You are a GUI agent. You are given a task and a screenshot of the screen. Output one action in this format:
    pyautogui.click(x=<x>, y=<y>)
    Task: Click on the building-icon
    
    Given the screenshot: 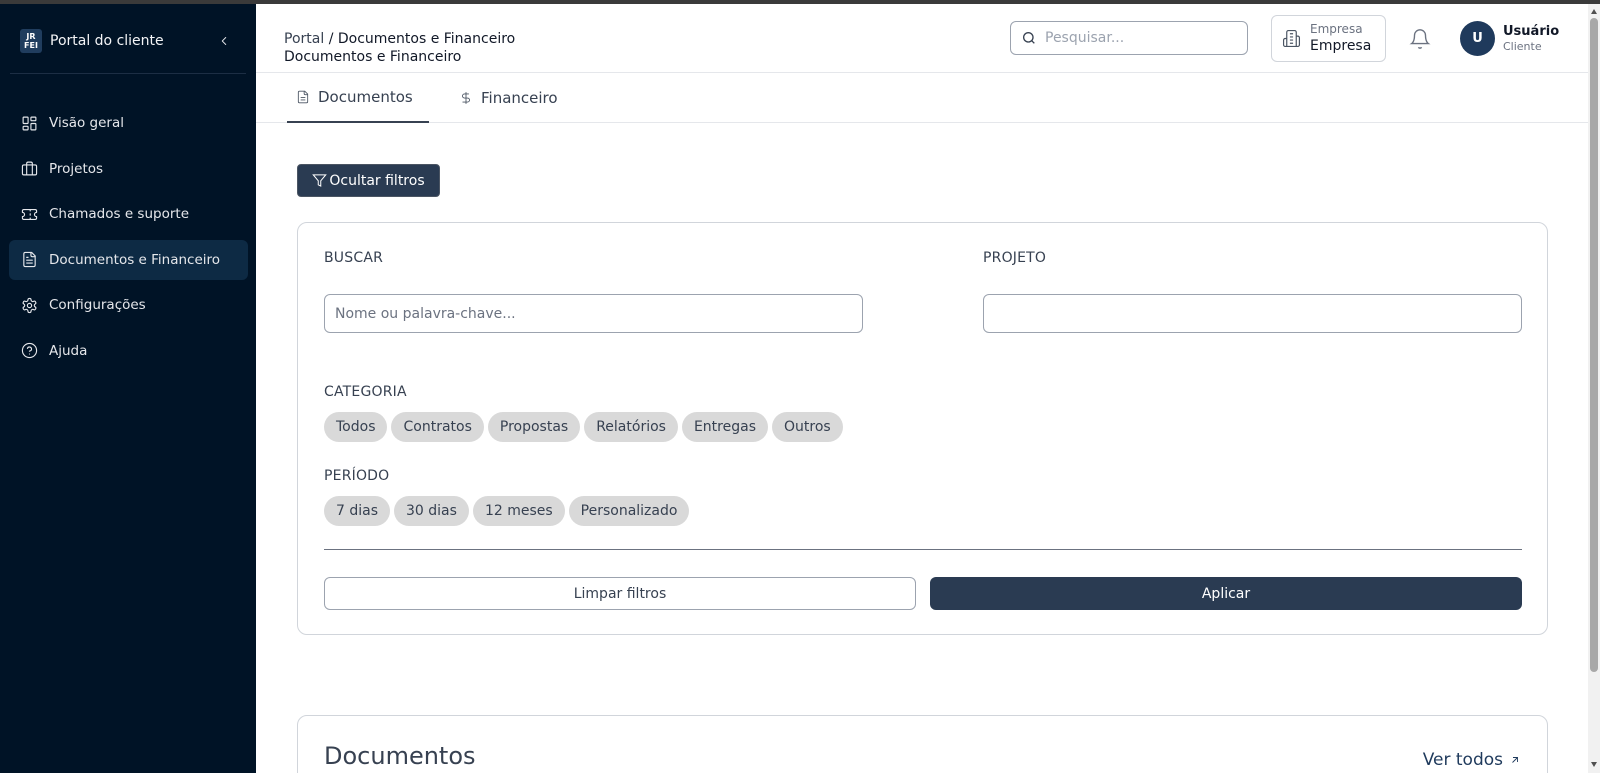 What is the action you would take?
    pyautogui.click(x=1291, y=38)
    